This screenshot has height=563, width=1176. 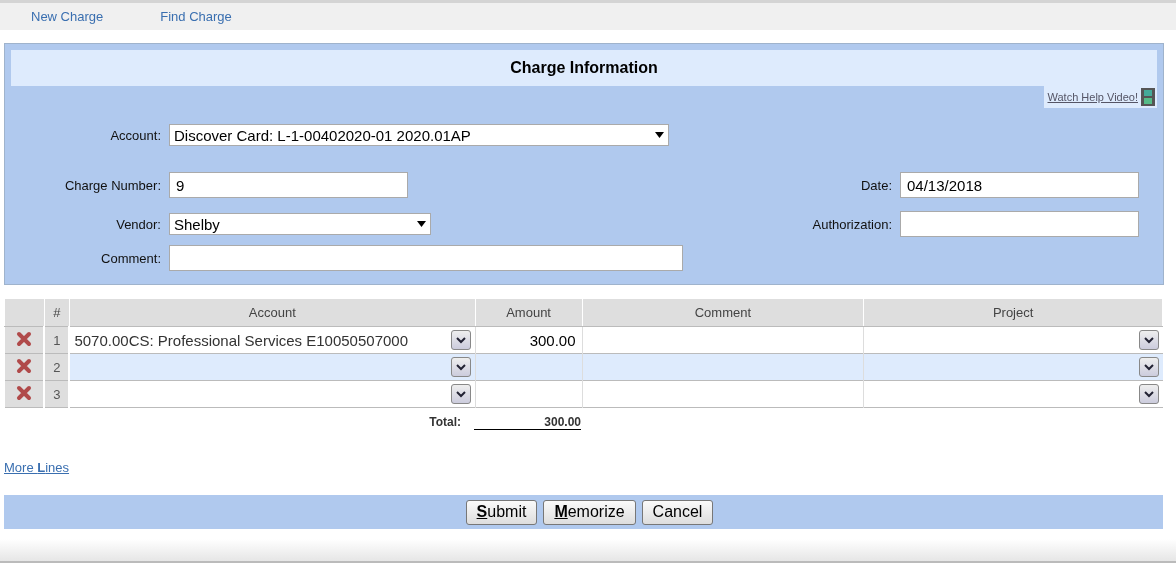 I want to click on field-label: Comment:, so click(x=131, y=258).